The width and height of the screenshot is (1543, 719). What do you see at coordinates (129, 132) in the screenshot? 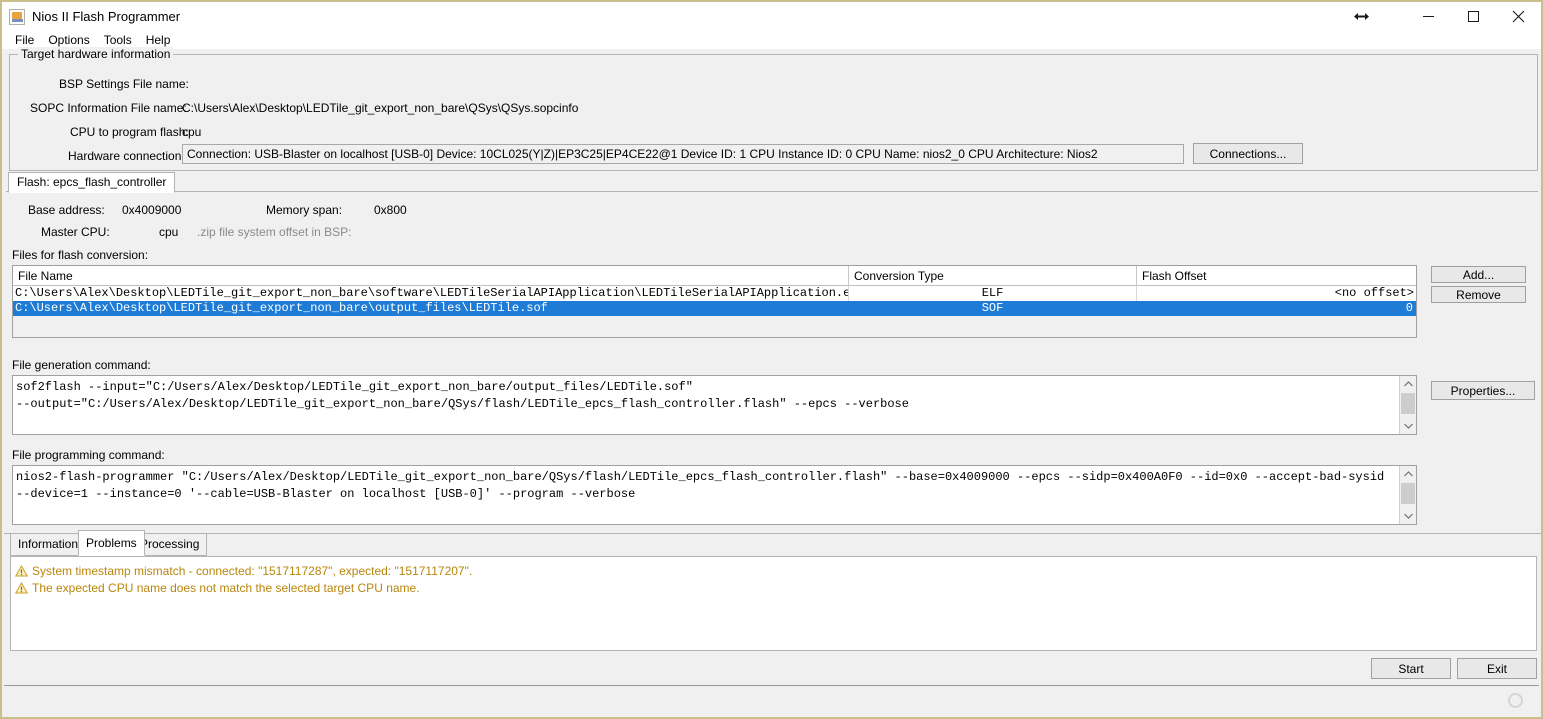
I see `cpu-to-program-label: CPU to program flash:` at bounding box center [129, 132].